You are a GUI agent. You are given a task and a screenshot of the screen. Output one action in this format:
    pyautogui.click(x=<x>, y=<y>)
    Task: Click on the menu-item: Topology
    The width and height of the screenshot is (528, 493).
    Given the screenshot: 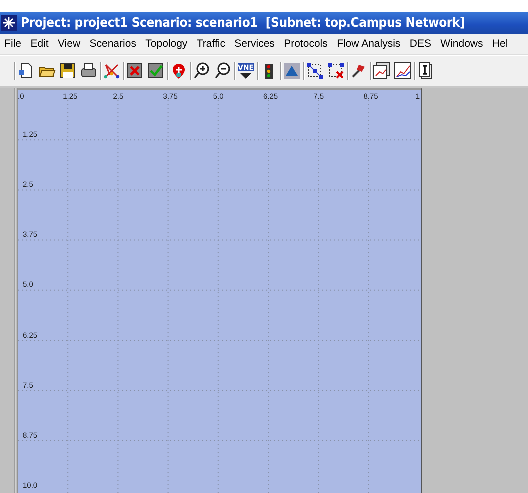 What is the action you would take?
    pyautogui.click(x=166, y=44)
    